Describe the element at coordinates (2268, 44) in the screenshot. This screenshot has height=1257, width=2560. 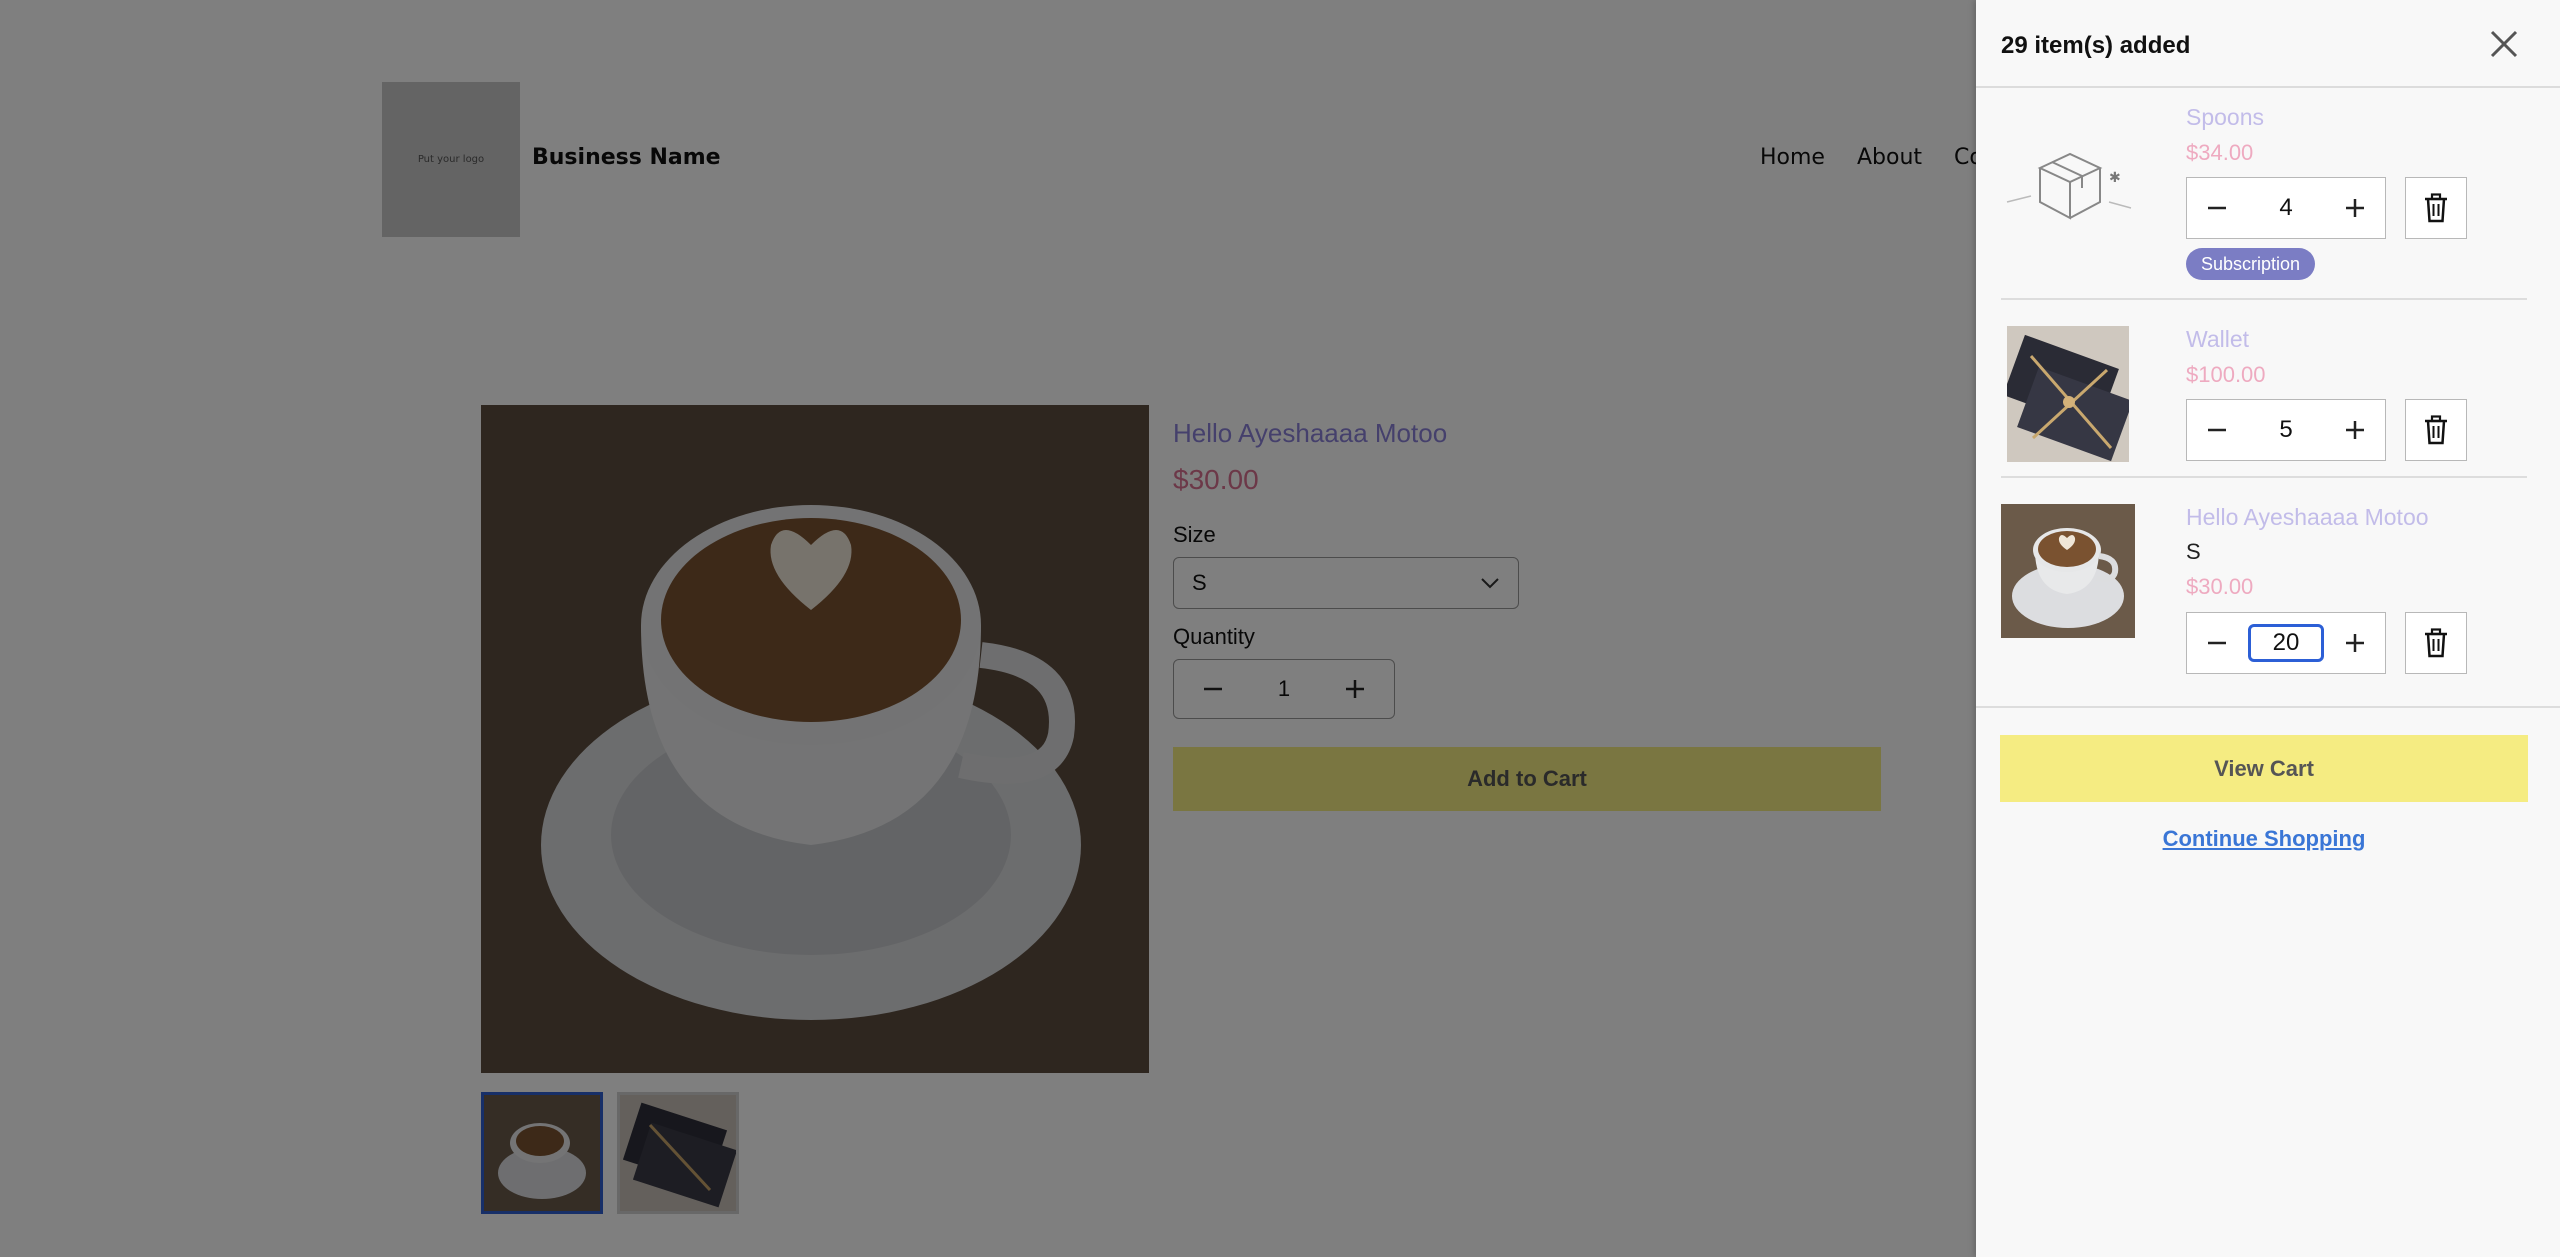
I see `cart-drawer-header: 29 item(s) added` at that location.